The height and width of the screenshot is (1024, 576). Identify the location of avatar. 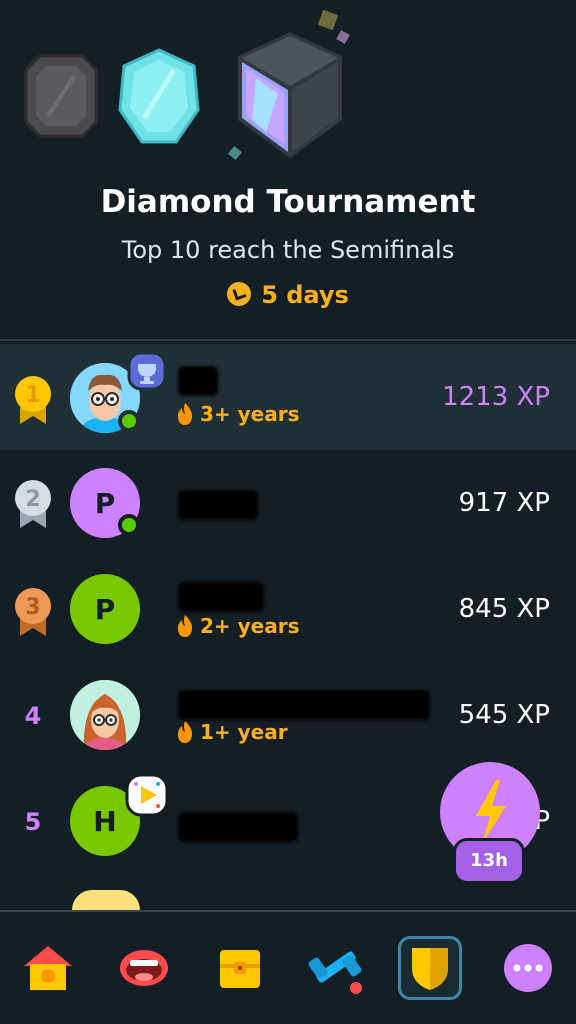
(105, 715).